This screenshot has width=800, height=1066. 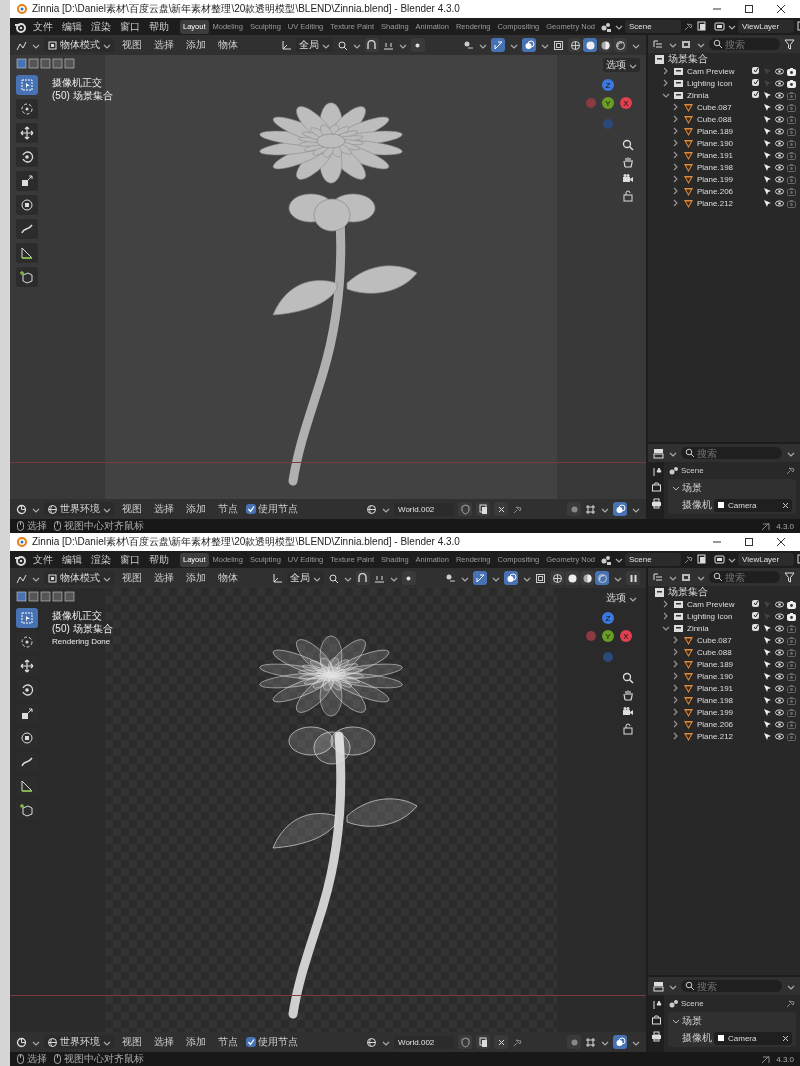 I want to click on menu-item: 视图, so click(x=132, y=578).